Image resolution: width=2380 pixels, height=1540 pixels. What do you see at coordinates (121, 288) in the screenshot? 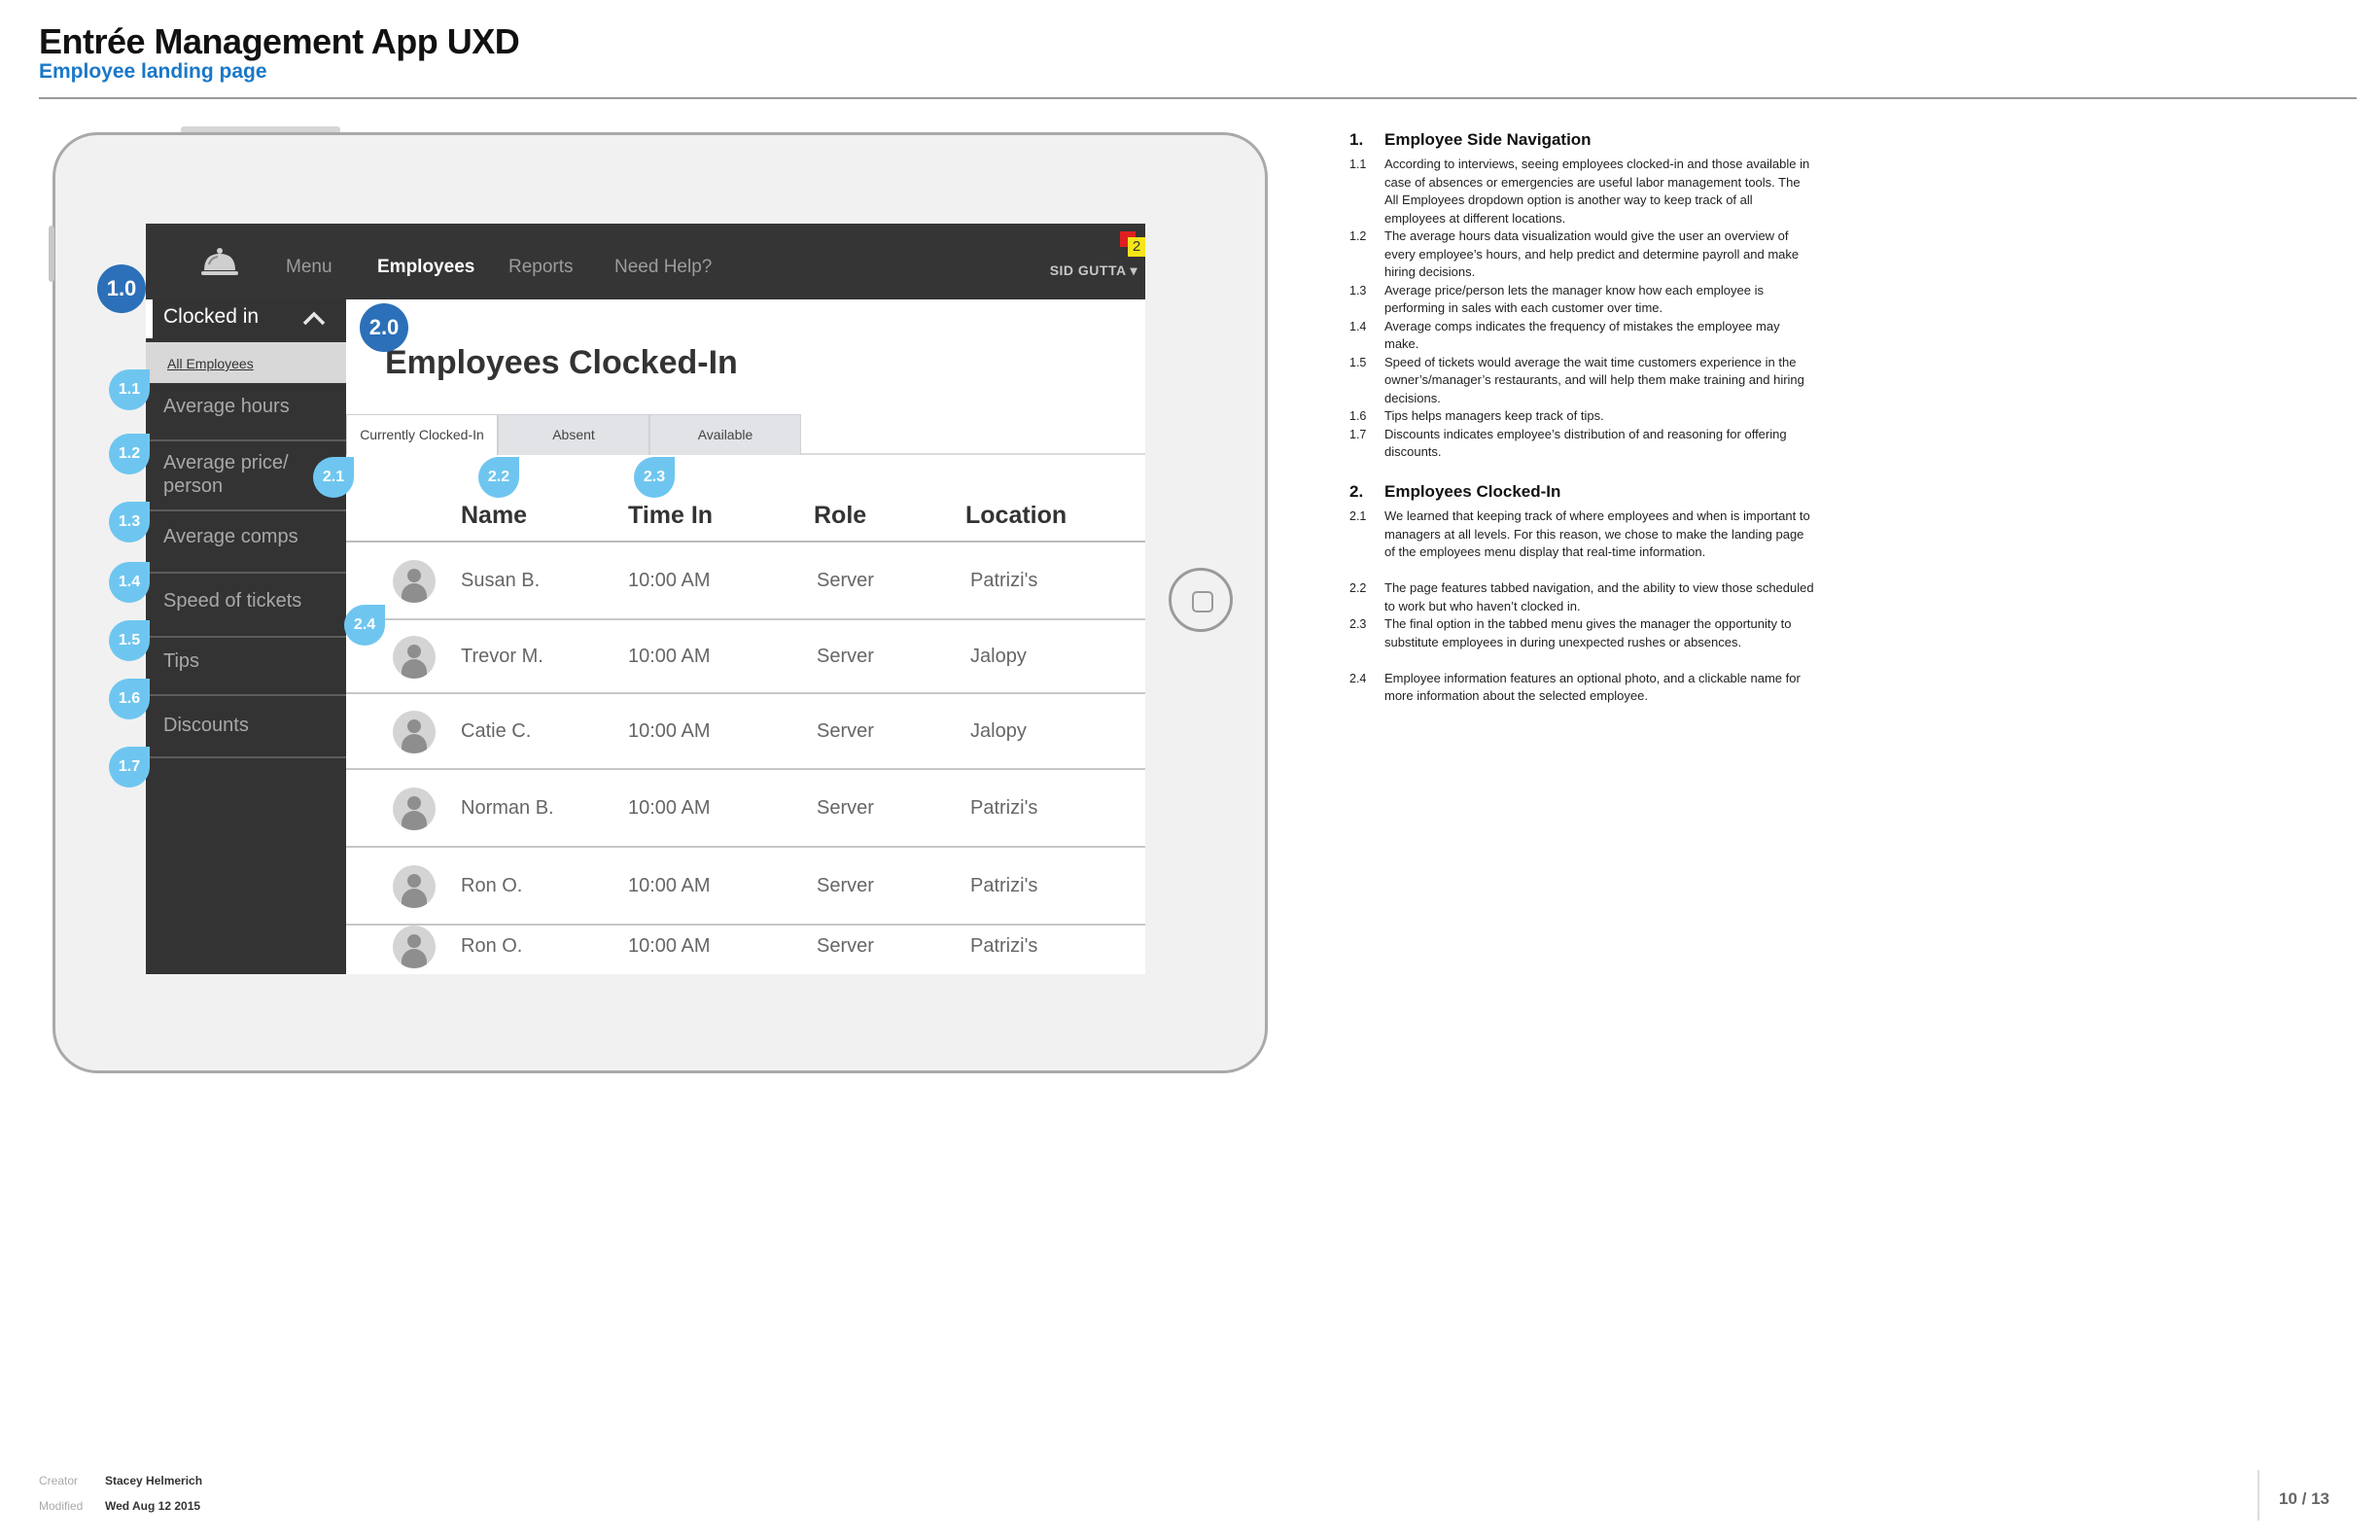
I see `annotation-marker-1-0: 1.0` at bounding box center [121, 288].